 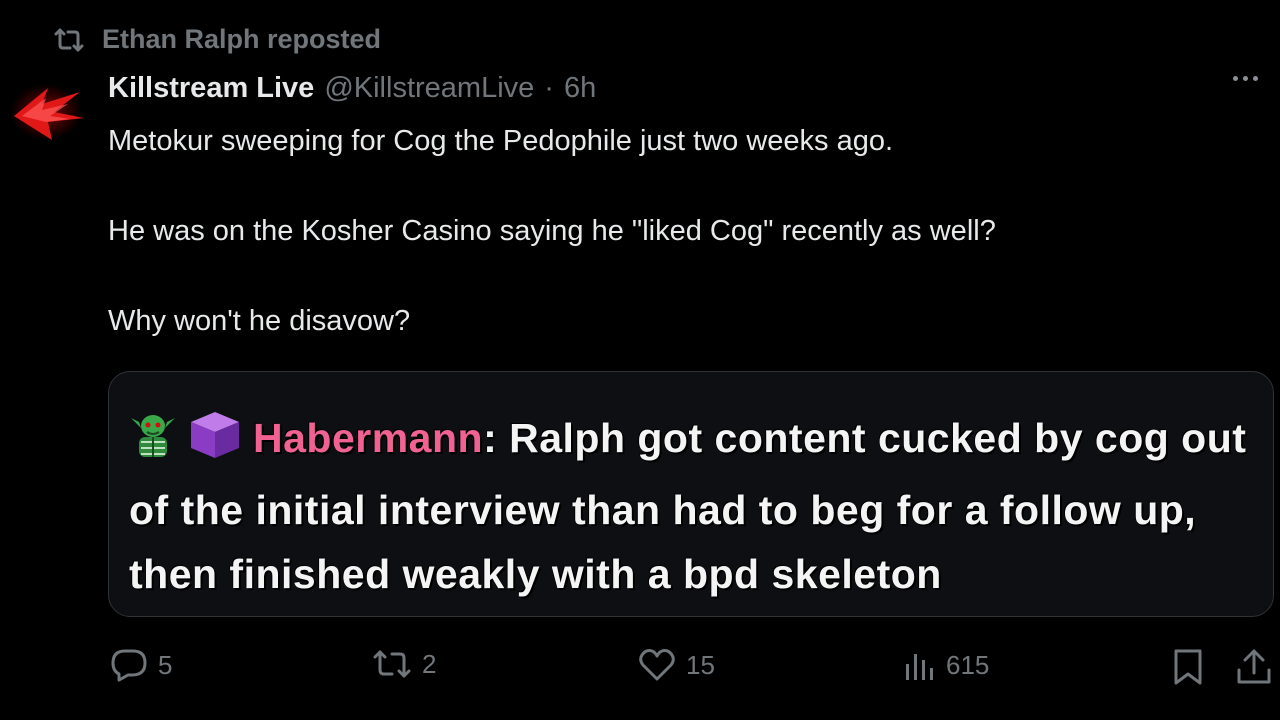 What do you see at coordinates (920, 665) in the screenshot?
I see `analytics-icon` at bounding box center [920, 665].